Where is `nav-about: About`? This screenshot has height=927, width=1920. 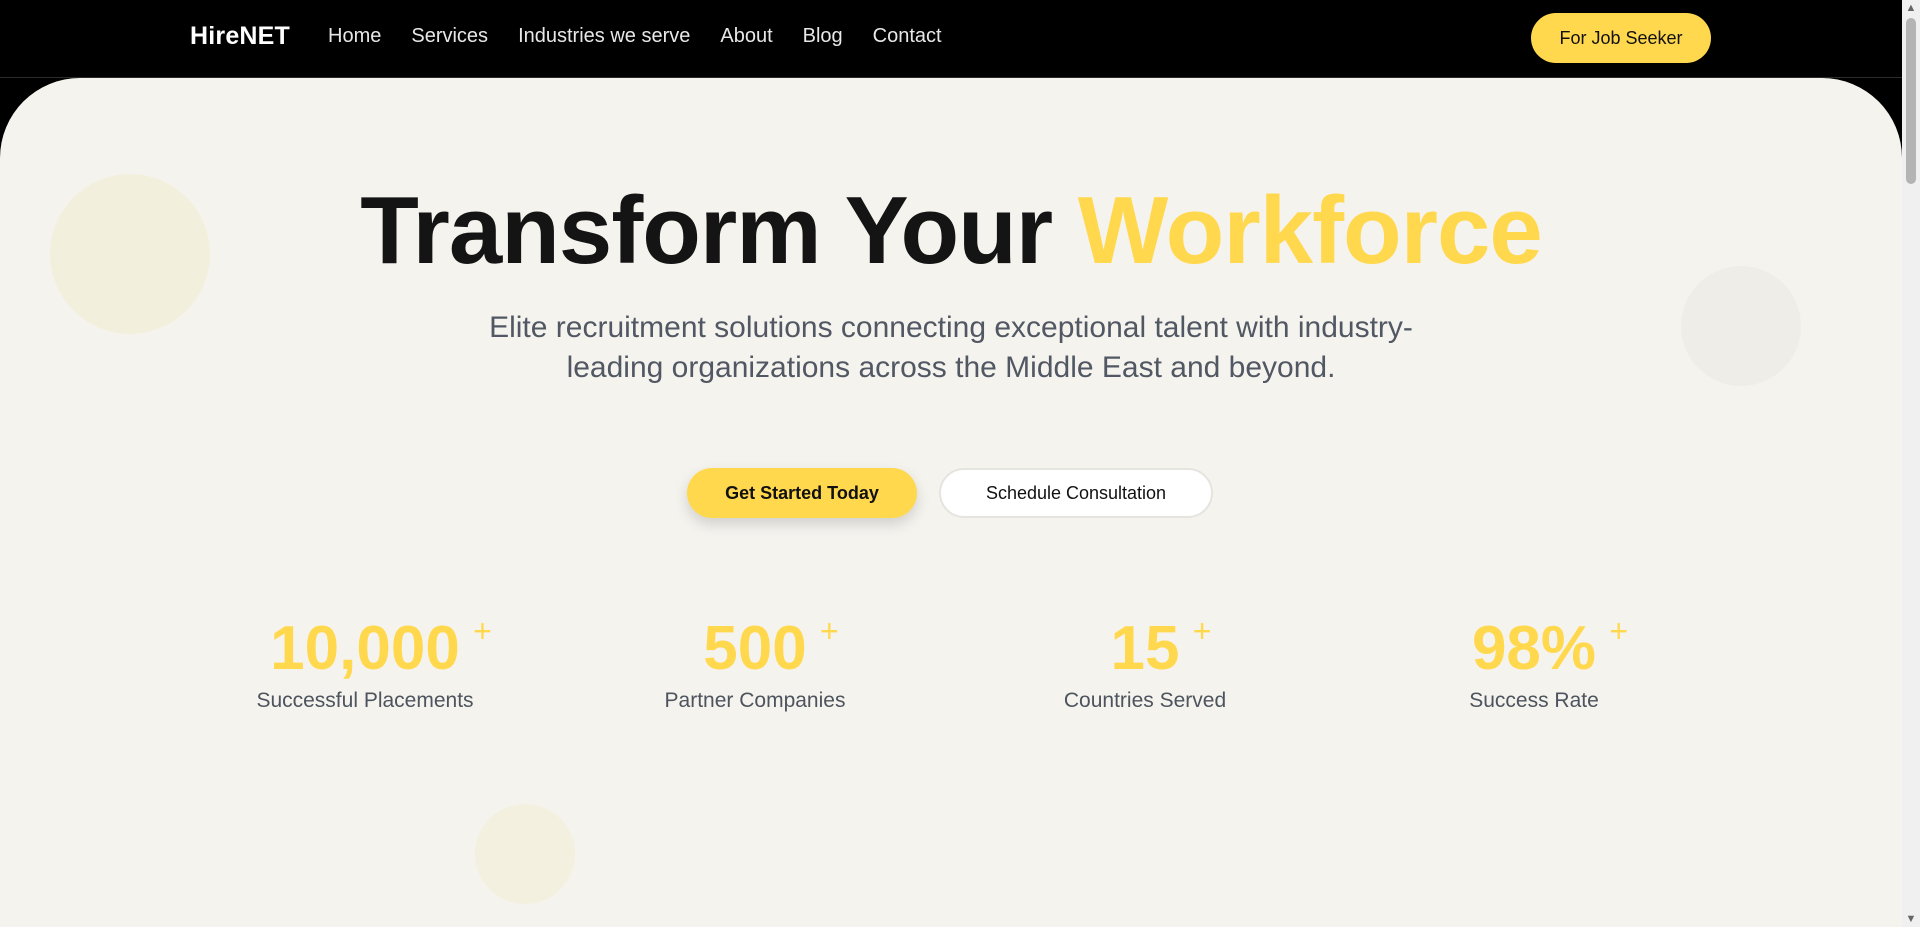
nav-about: About is located at coordinates (746, 36).